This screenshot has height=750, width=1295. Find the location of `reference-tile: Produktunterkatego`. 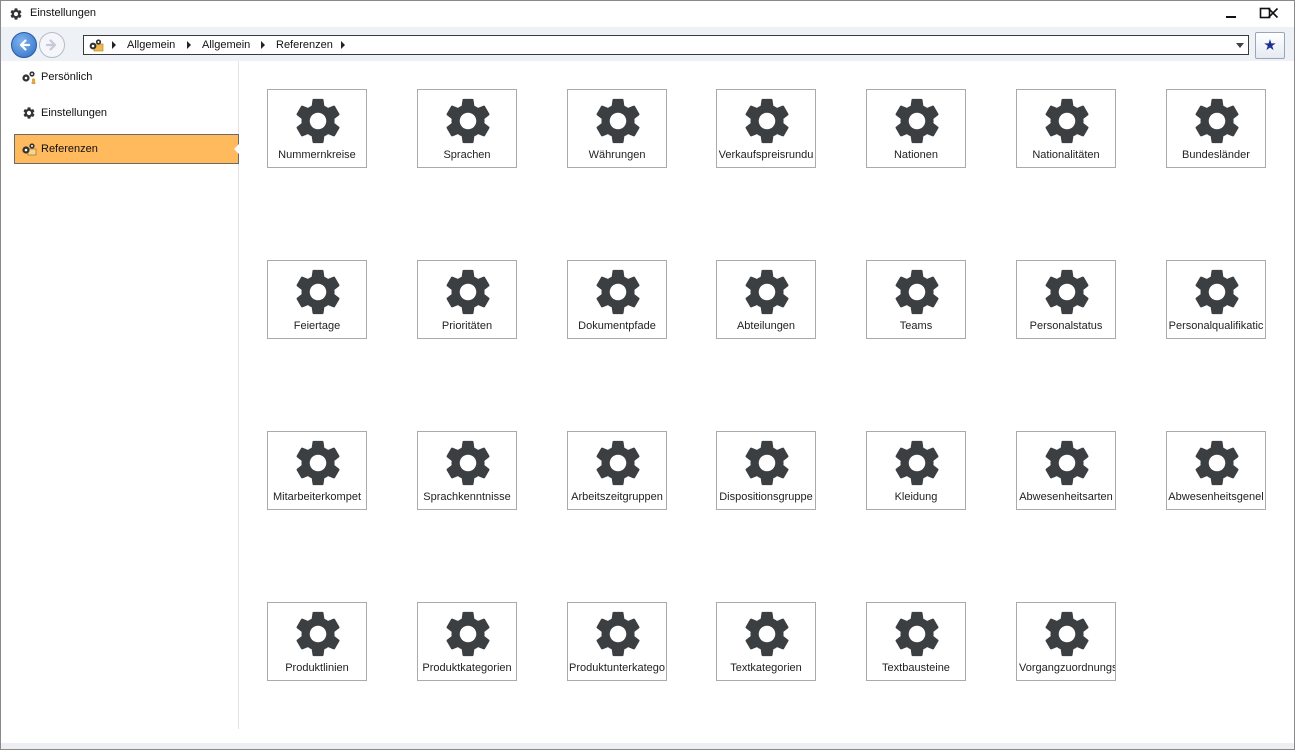

reference-tile: Produktunterkatego is located at coordinates (617, 641).